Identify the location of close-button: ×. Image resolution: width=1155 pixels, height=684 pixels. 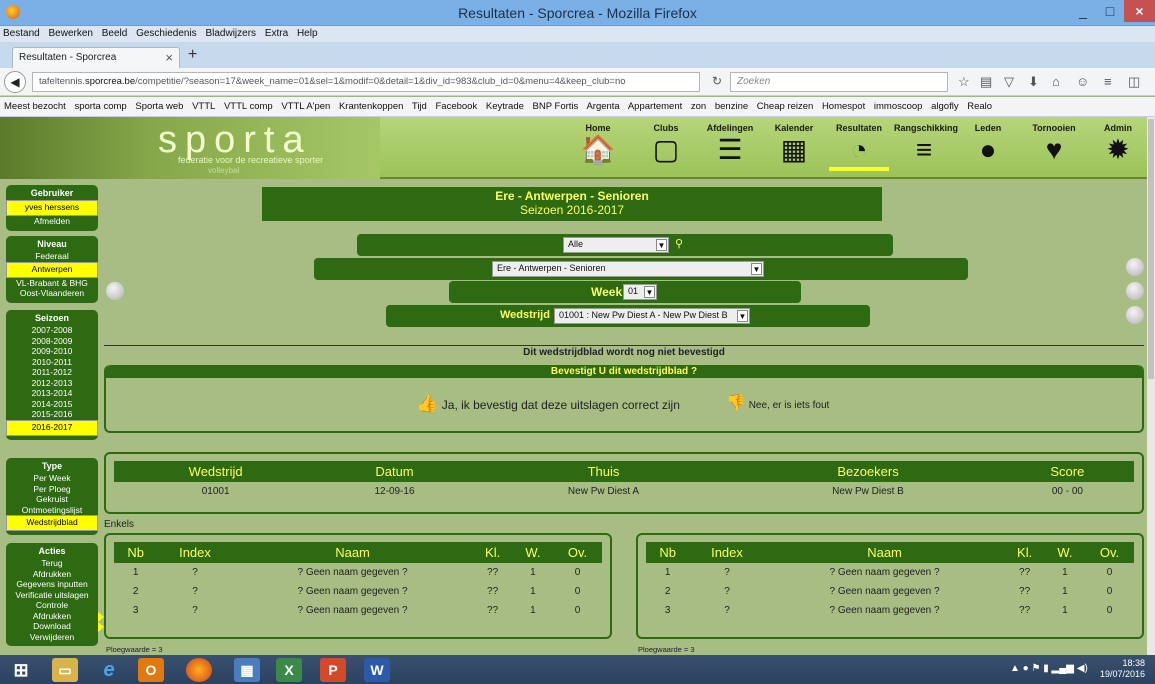
(1139, 11).